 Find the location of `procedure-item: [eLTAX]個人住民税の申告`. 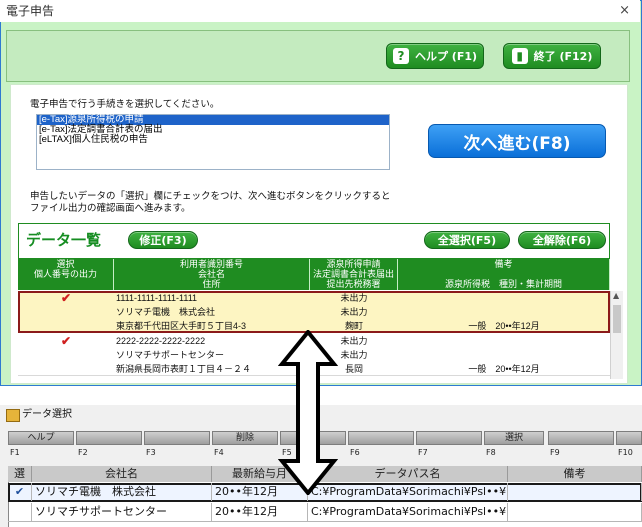

procedure-item: [eLTAX]個人住民税の申告 is located at coordinates (213, 140).